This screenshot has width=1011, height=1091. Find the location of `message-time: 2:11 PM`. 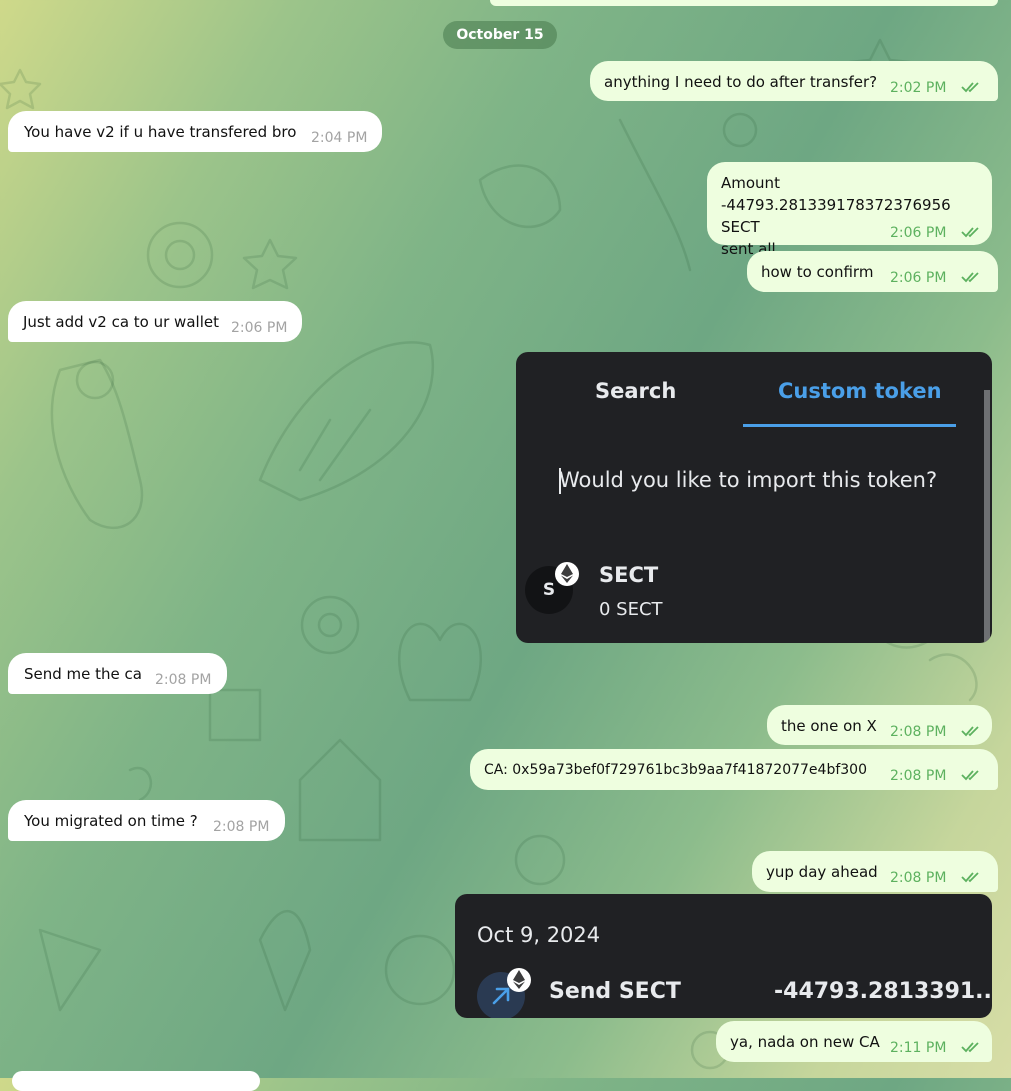

message-time: 2:11 PM is located at coordinates (918, 1048).